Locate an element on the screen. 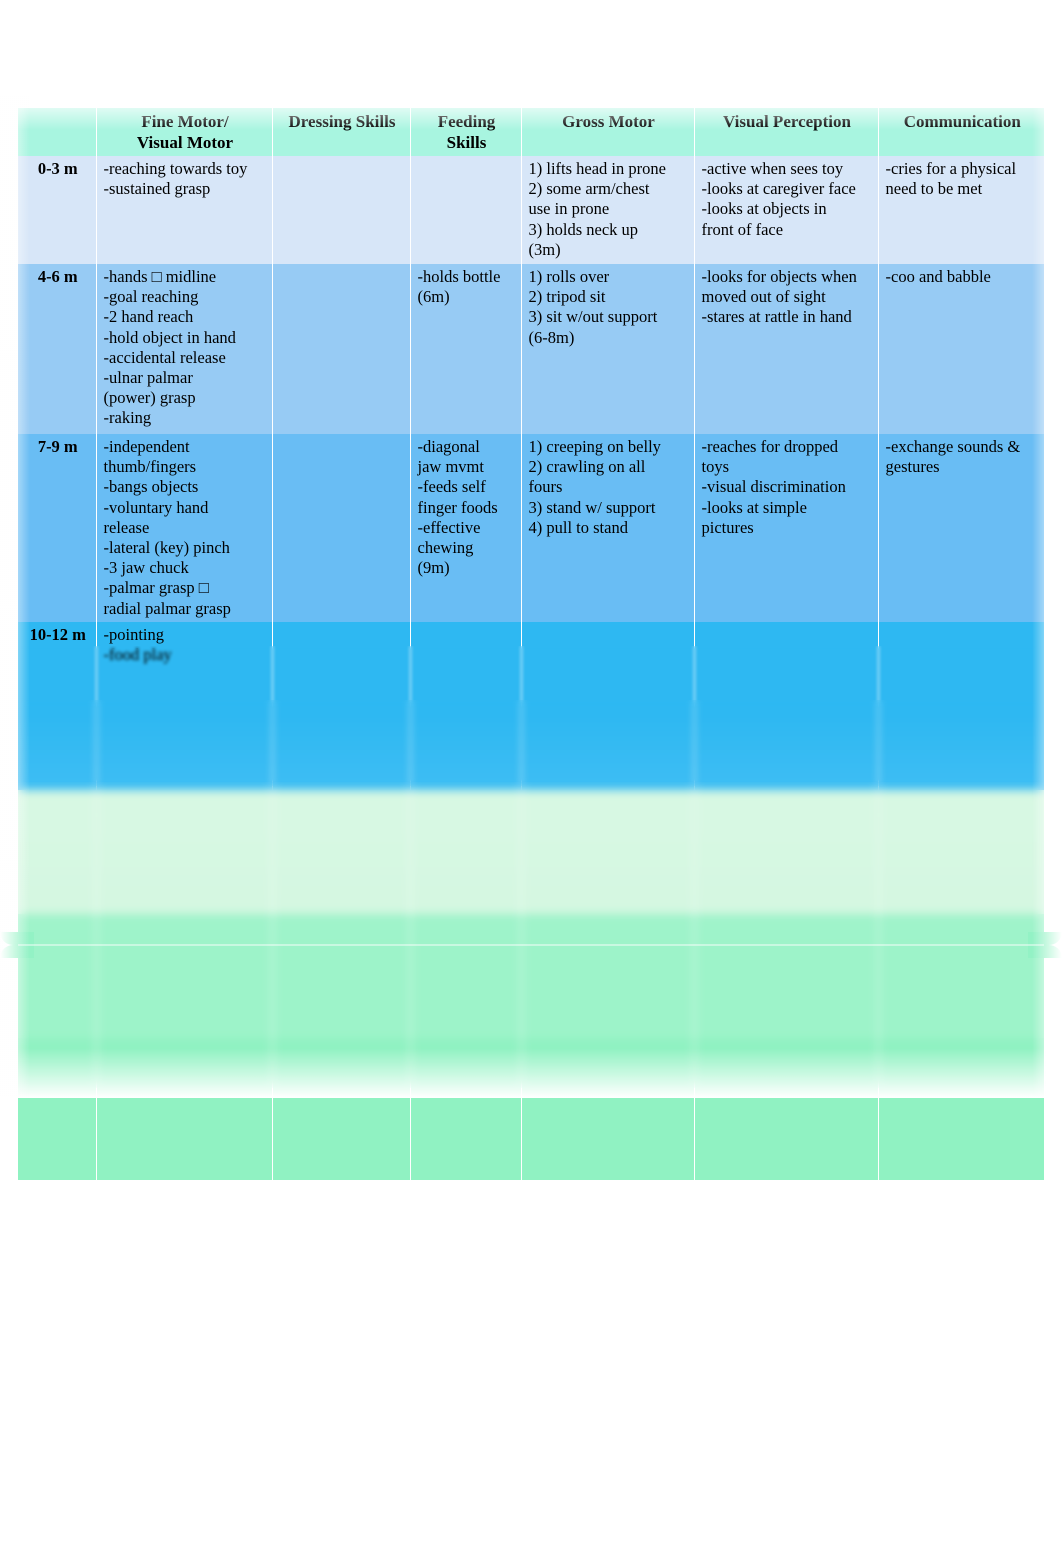  column-header-line: Visual Perception is located at coordinates (787, 121).